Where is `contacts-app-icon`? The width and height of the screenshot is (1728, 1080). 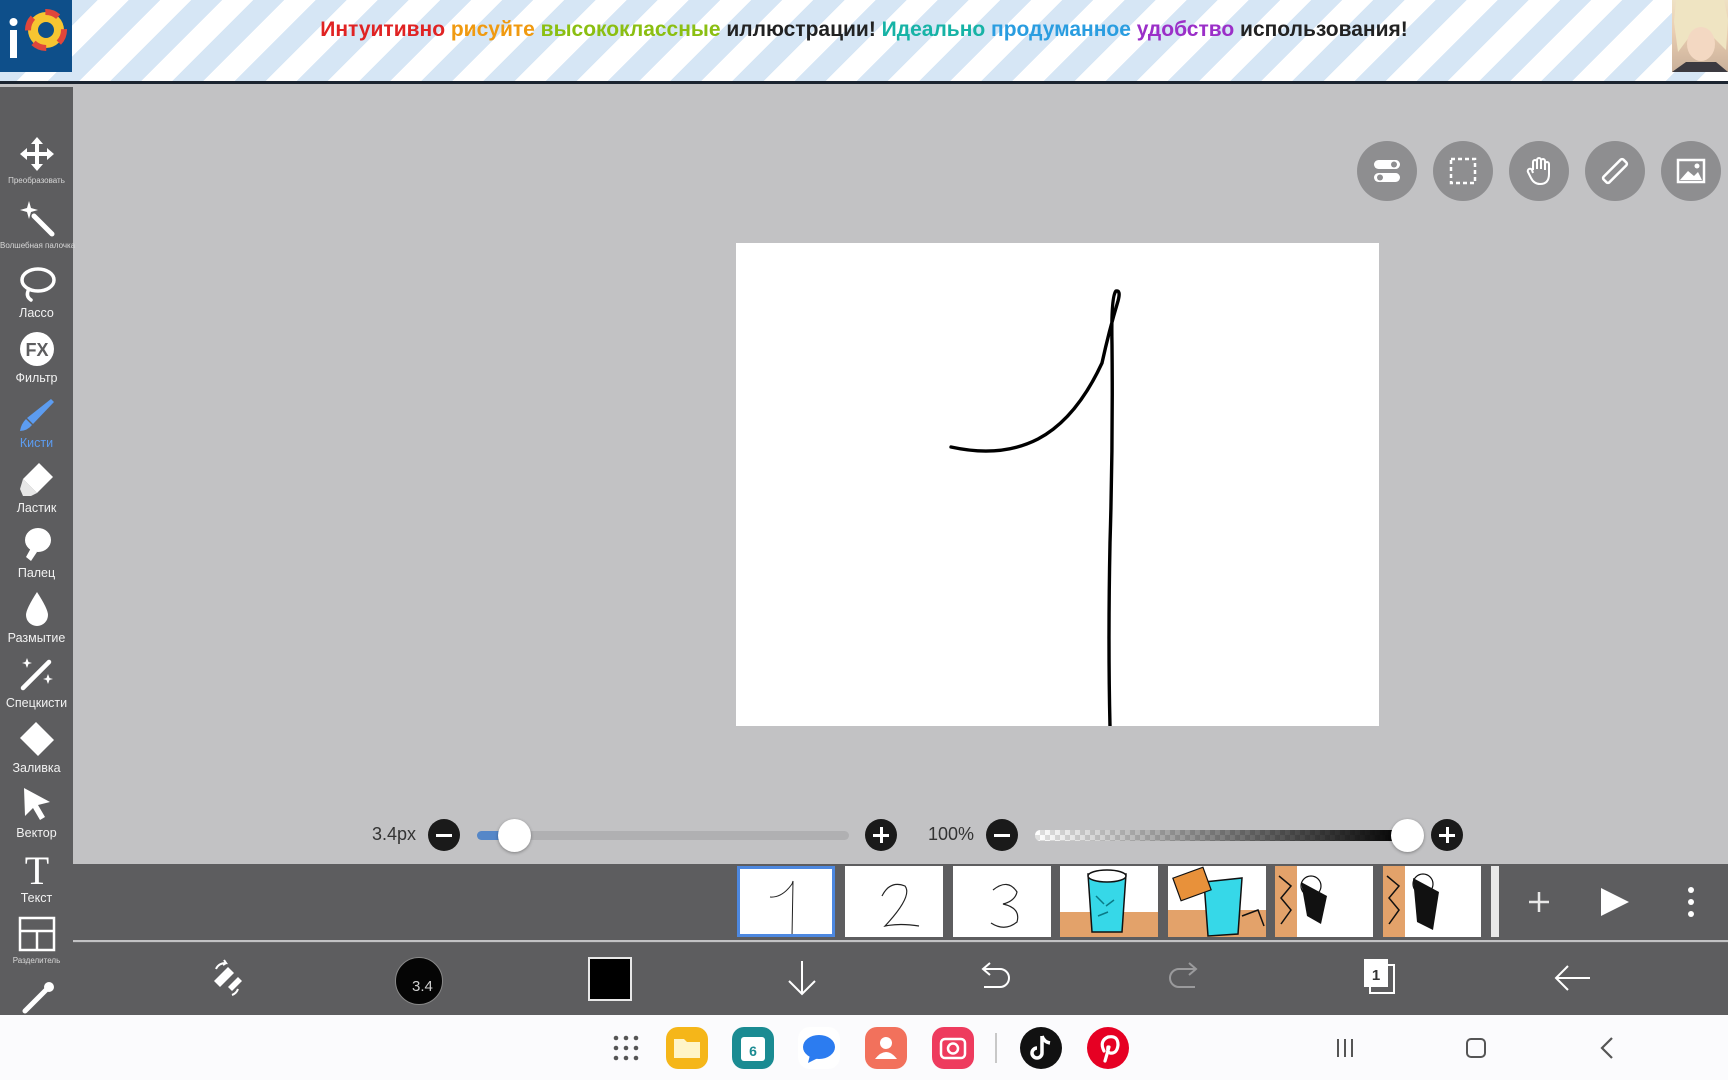
contacts-app-icon is located at coordinates (886, 1048).